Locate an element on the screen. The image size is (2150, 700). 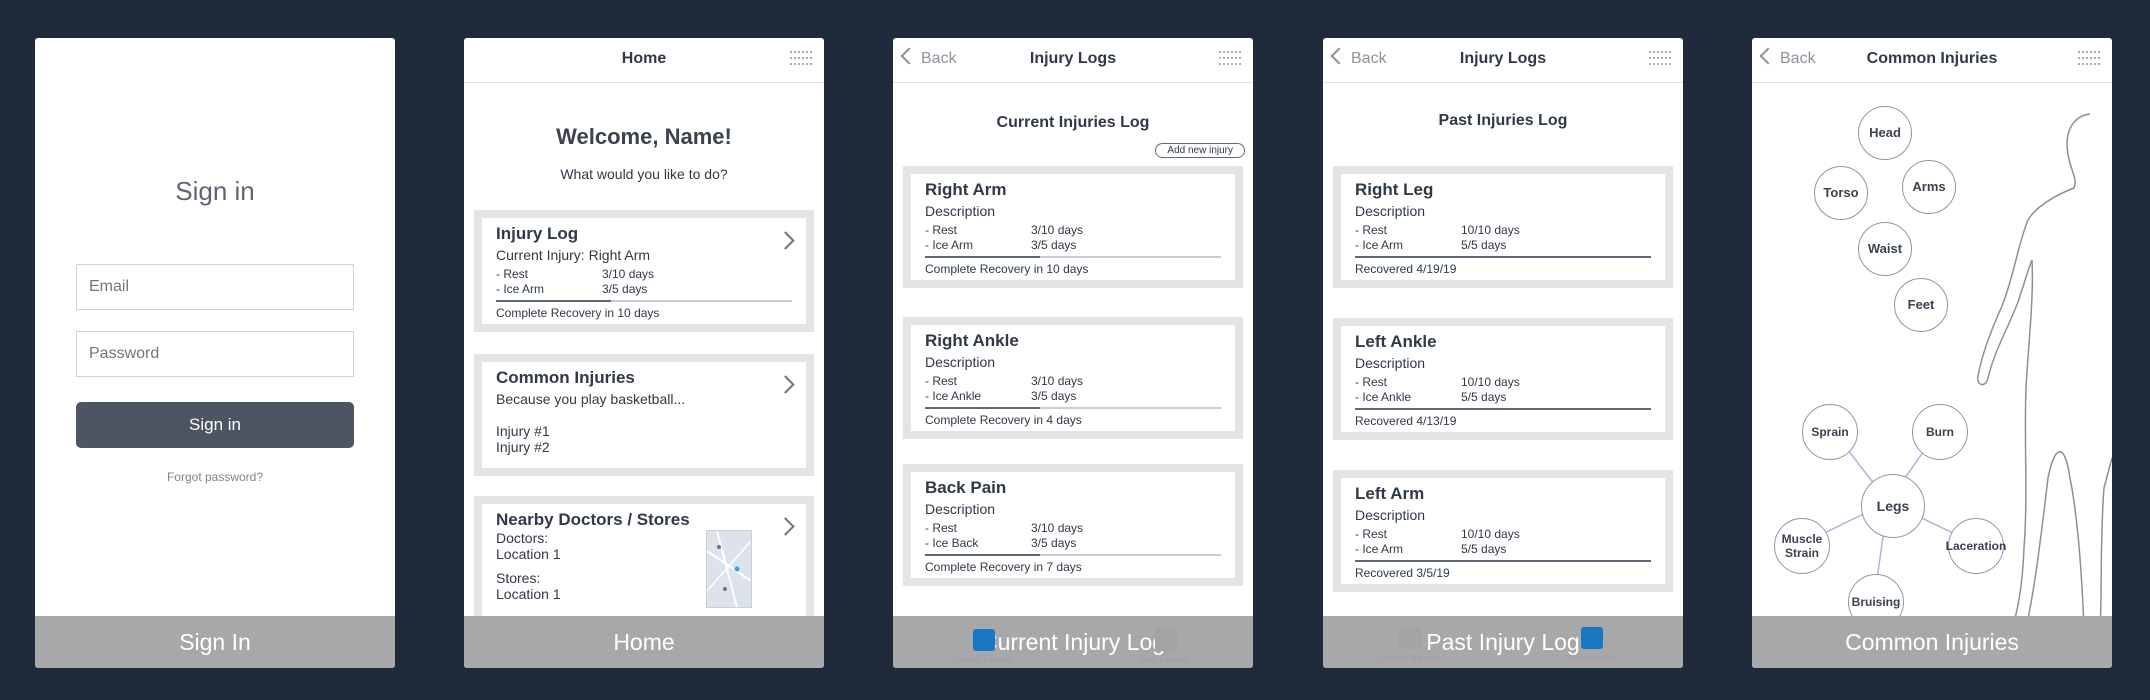
card-title: Nearby Doctors / Stores is located at coordinates (593, 519).